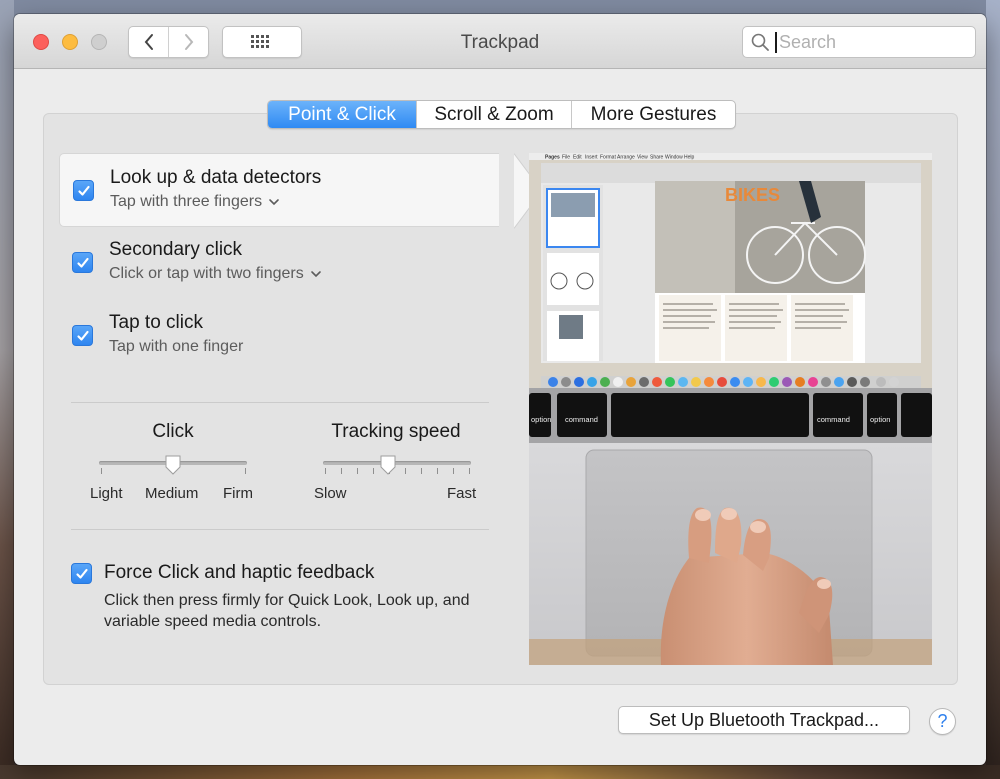 This screenshot has height=779, width=1000. I want to click on click-slider-label-light: Light, so click(106, 493).